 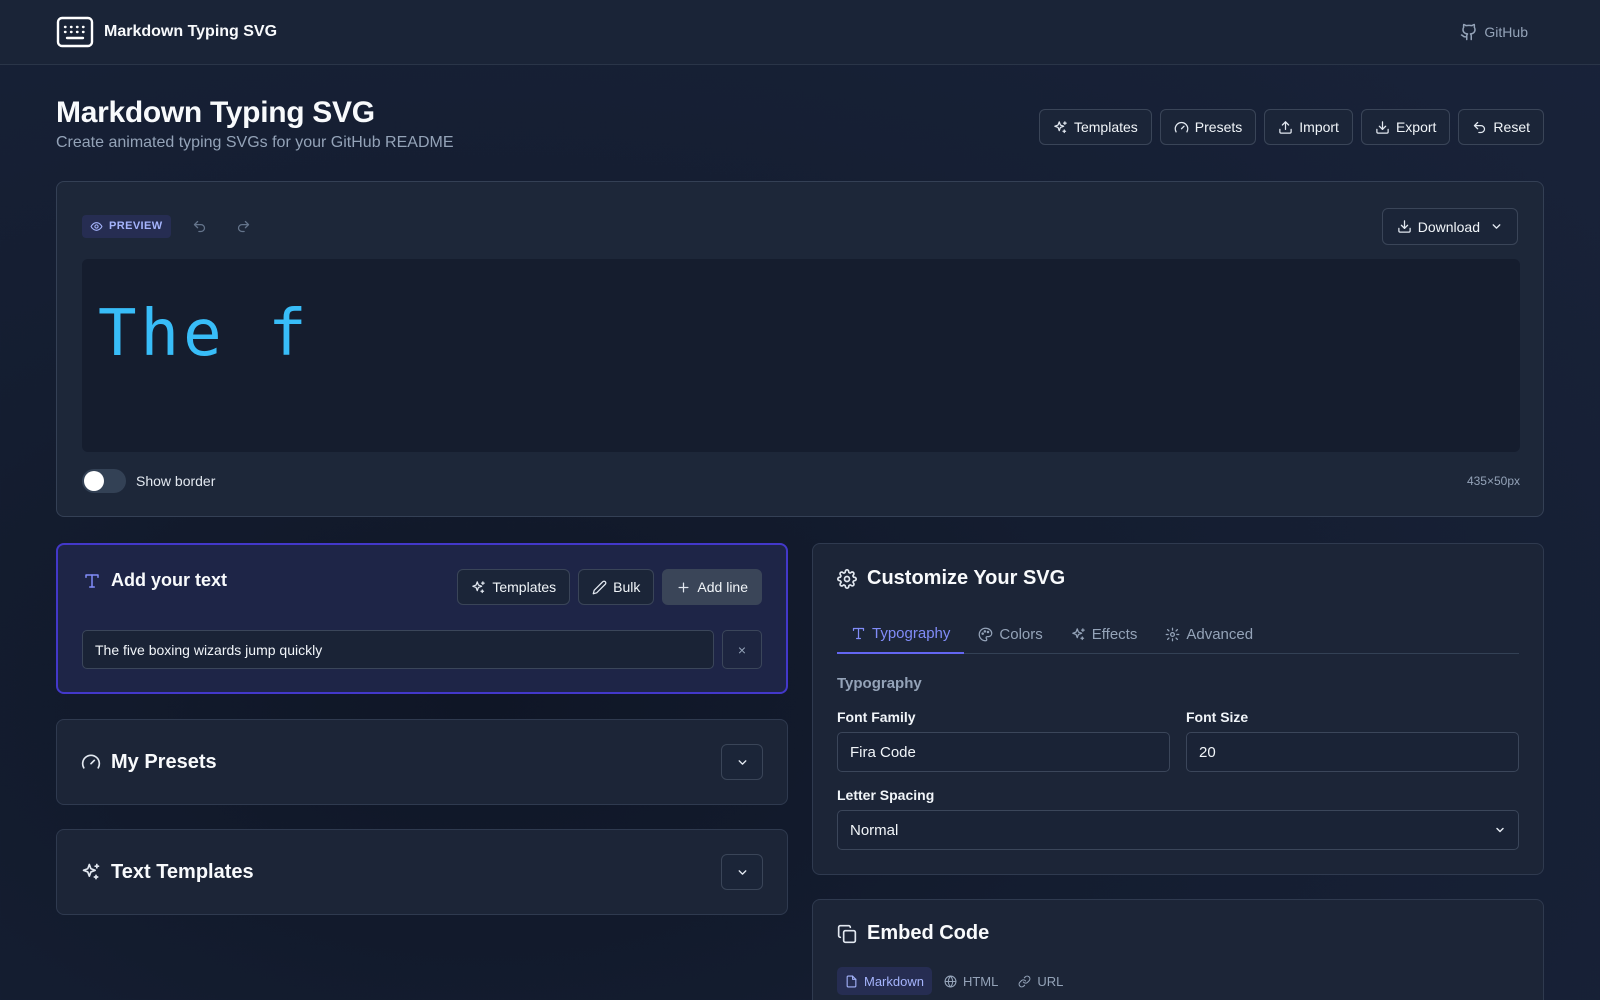 I want to click on preview-toolbar: PREVIEW, so click(x=170, y=226).